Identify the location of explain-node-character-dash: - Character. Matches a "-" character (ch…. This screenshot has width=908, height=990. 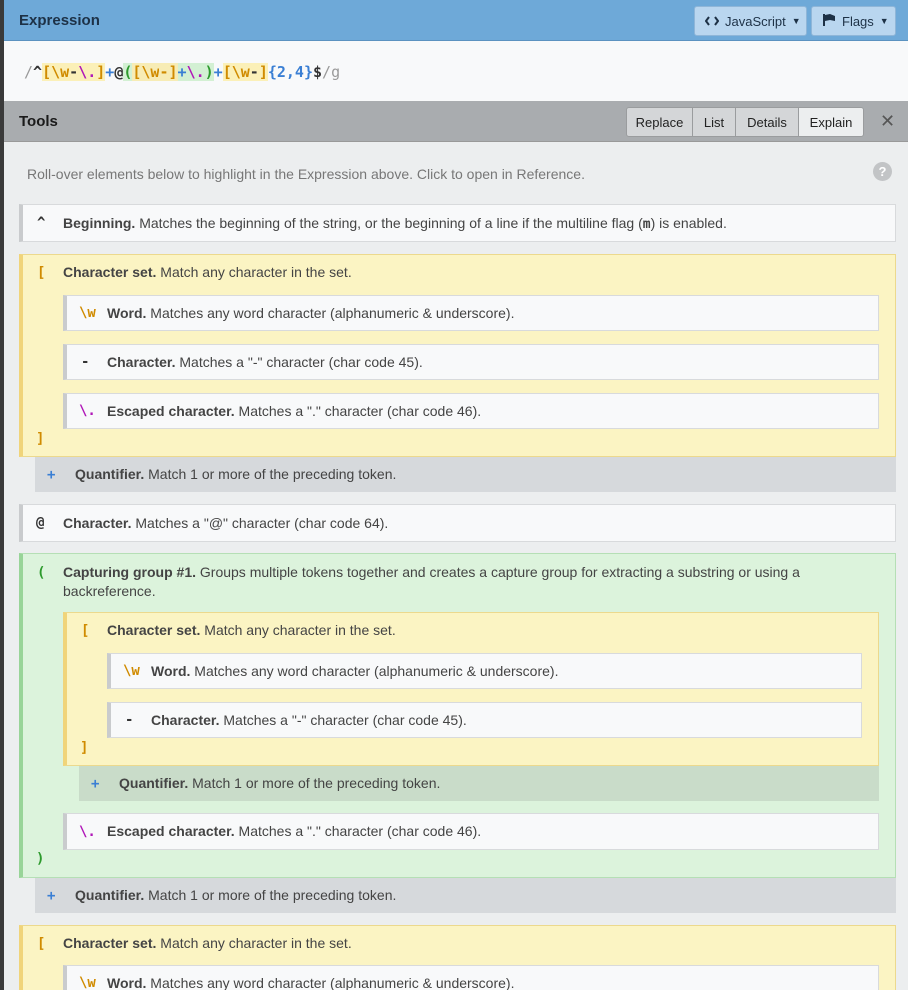
(471, 362).